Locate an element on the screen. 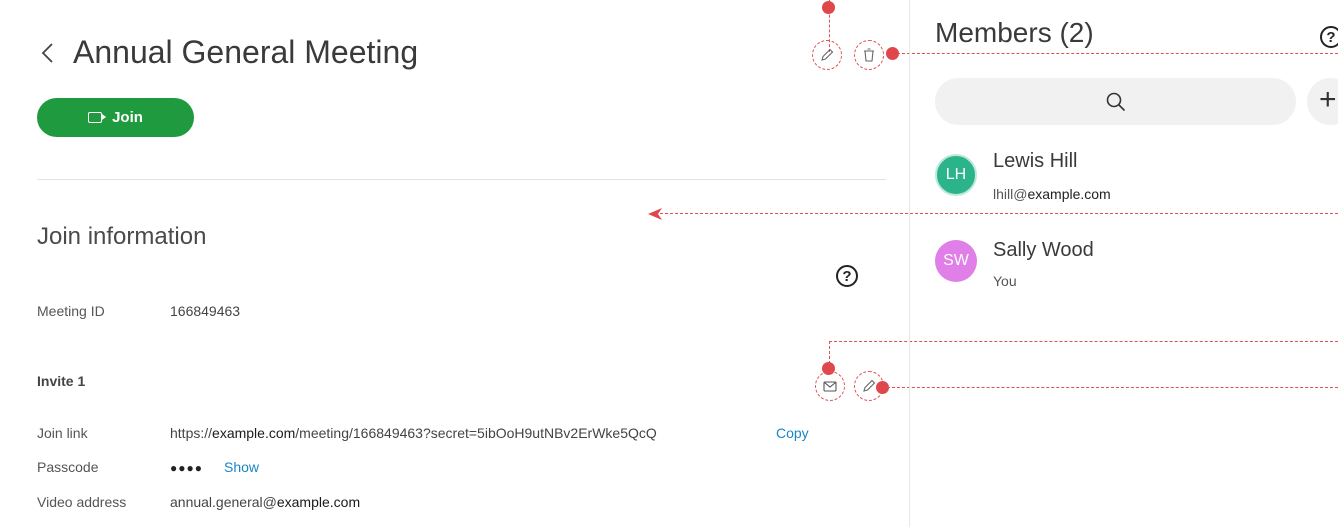 The width and height of the screenshot is (1338, 527). join-button-label: Join is located at coordinates (127, 117).